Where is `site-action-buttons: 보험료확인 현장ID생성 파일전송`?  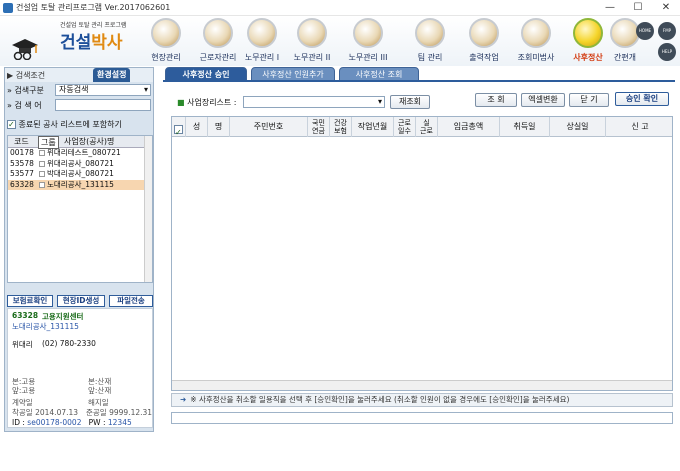
site-action-buttons: 보험료확인 현장ID생성 파일전송 is located at coordinates (80, 301).